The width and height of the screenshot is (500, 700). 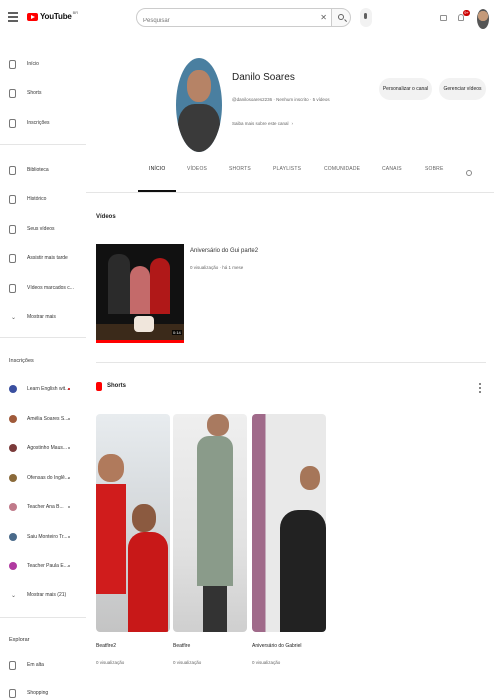 I want to click on search-button, so click(x=341, y=17).